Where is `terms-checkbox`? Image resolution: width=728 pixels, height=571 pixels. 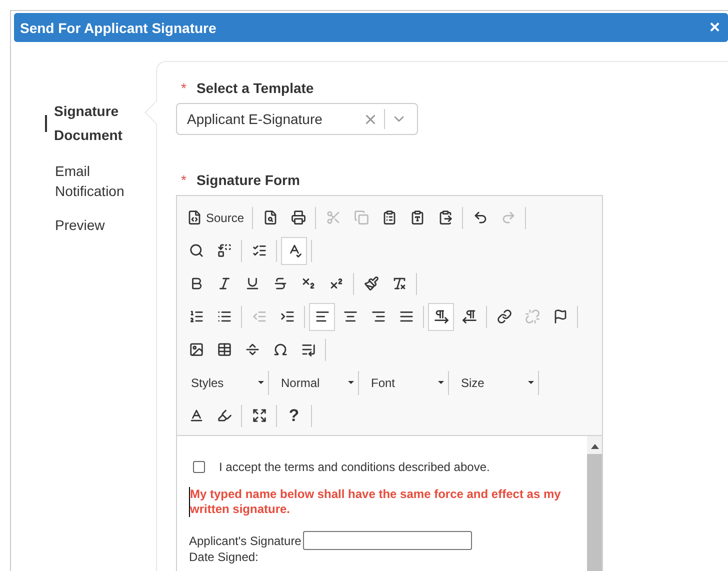 terms-checkbox is located at coordinates (199, 467).